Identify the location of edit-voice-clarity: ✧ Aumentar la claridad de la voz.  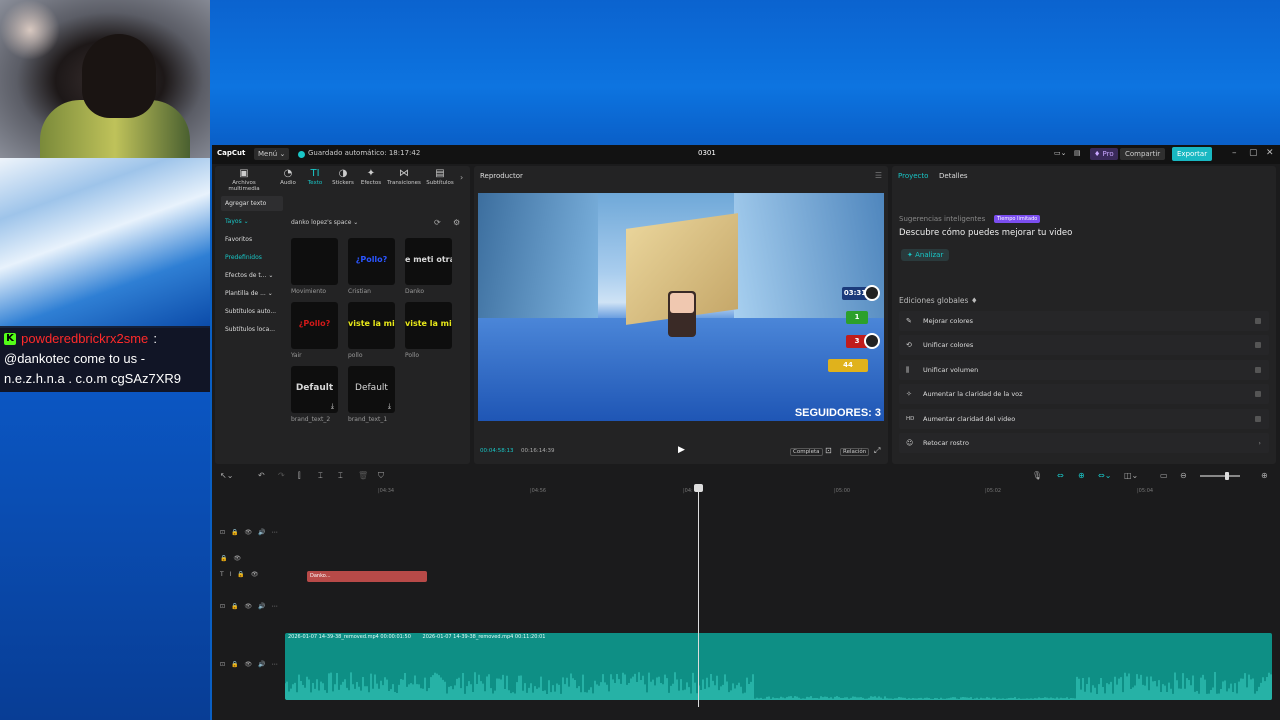
(1084, 394).